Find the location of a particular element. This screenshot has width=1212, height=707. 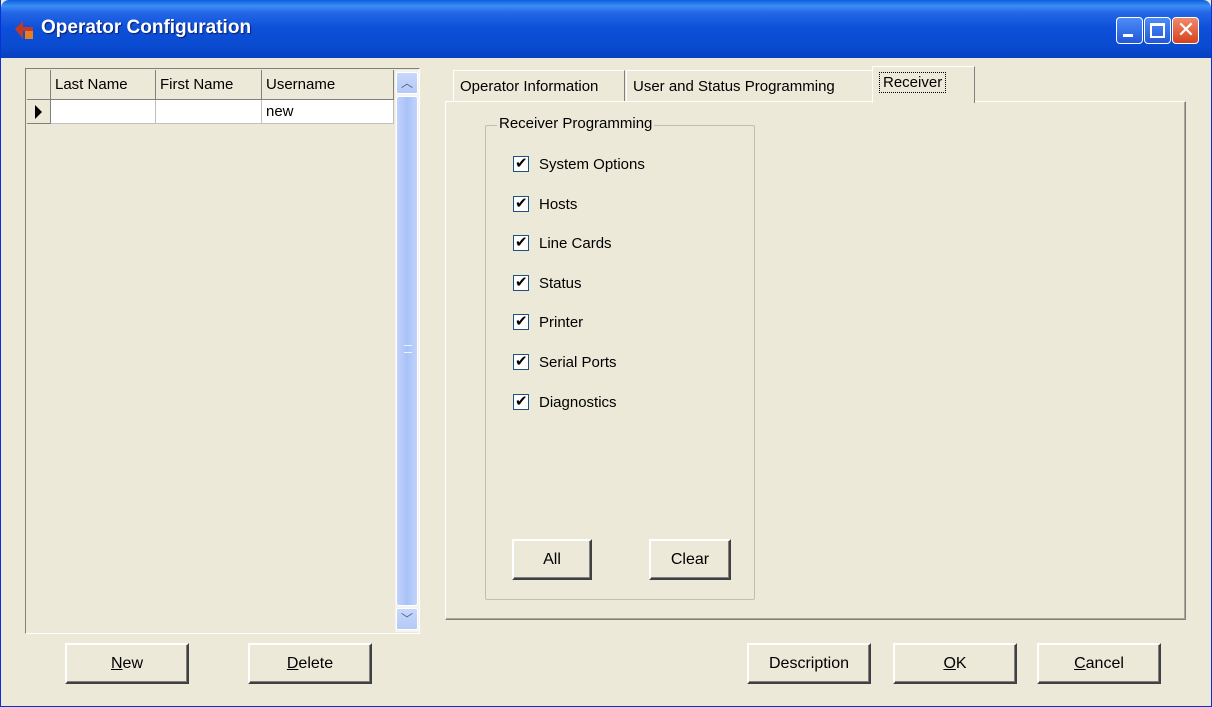

scroll-up-button: ︿ is located at coordinates (407, 83).